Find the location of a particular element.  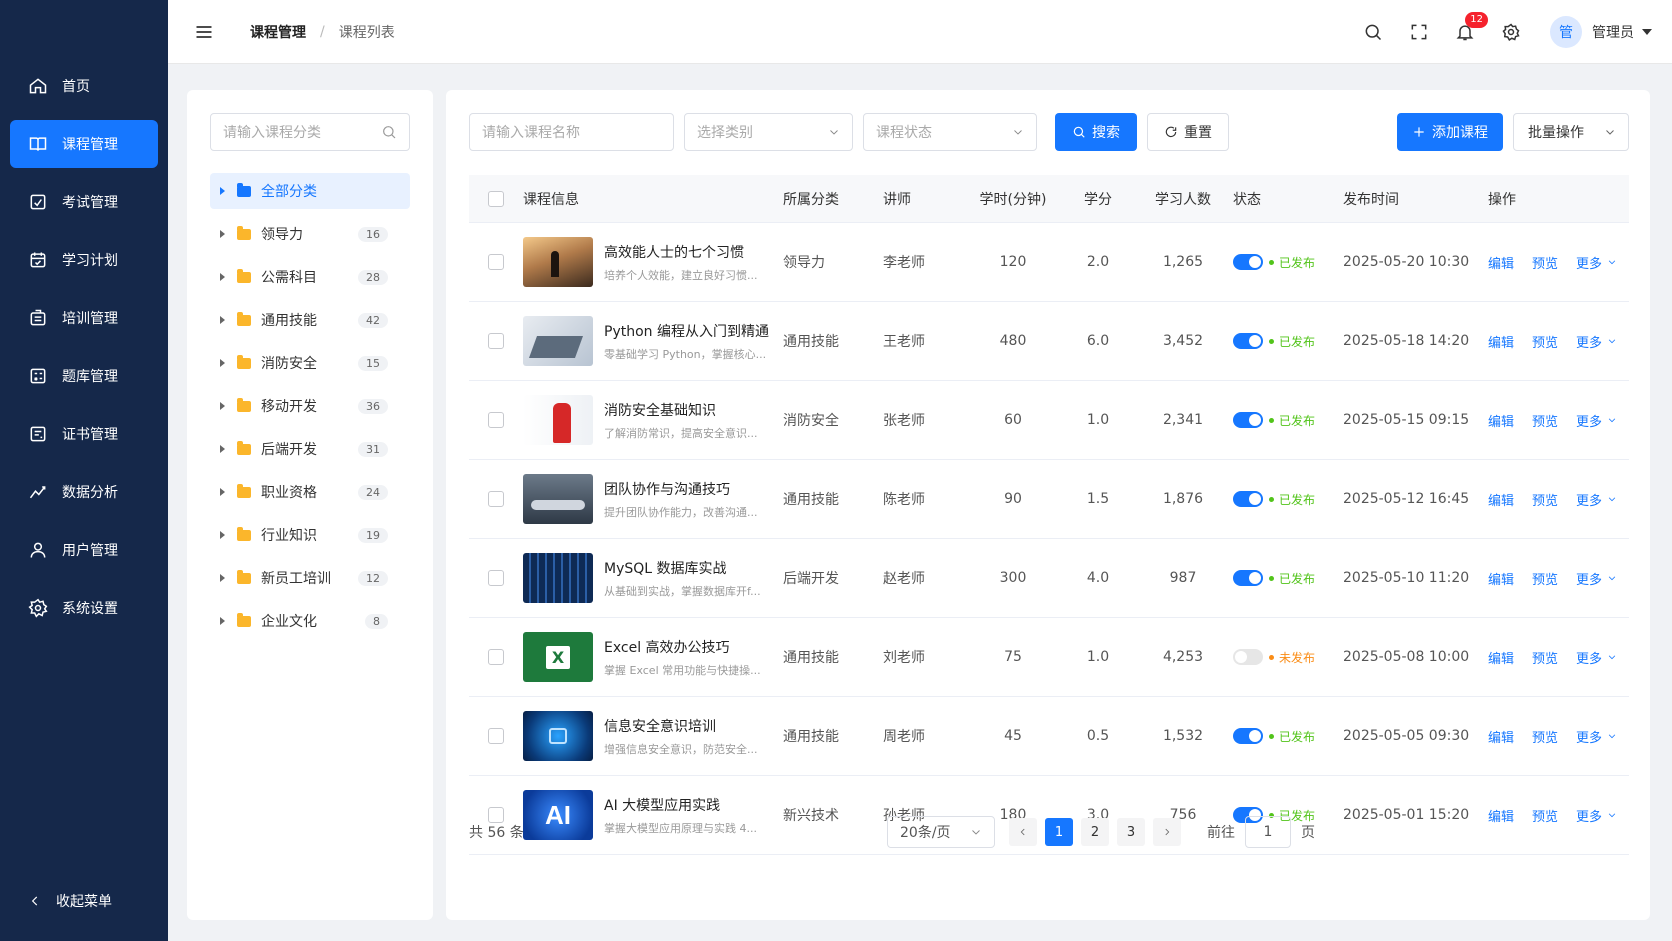

caret-down-icon is located at coordinates (1647, 32).